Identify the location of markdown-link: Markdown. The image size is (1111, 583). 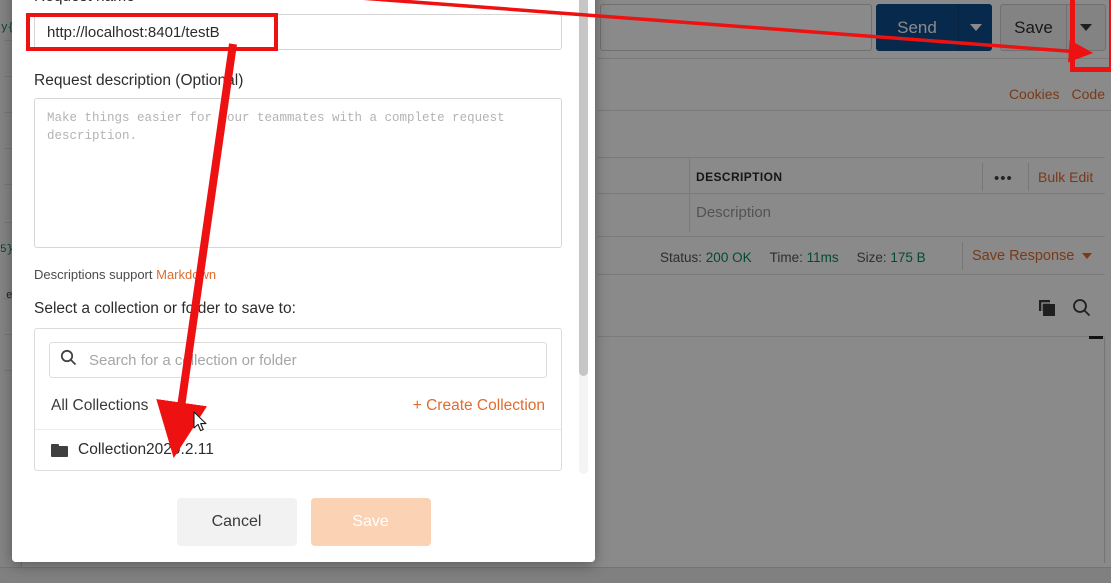
(186, 274).